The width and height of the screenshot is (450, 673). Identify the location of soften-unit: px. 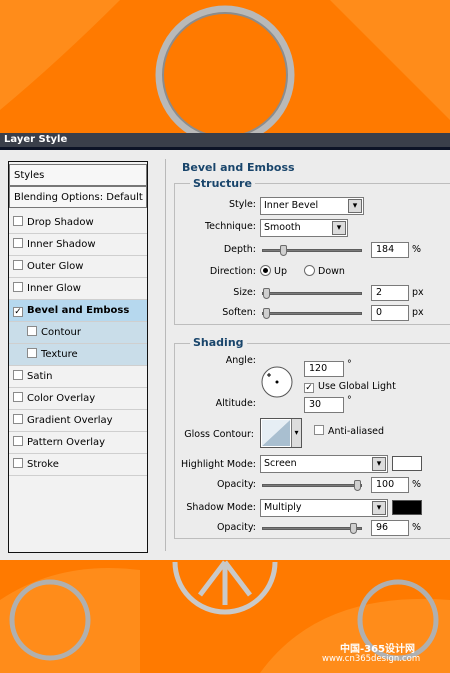
(418, 312).